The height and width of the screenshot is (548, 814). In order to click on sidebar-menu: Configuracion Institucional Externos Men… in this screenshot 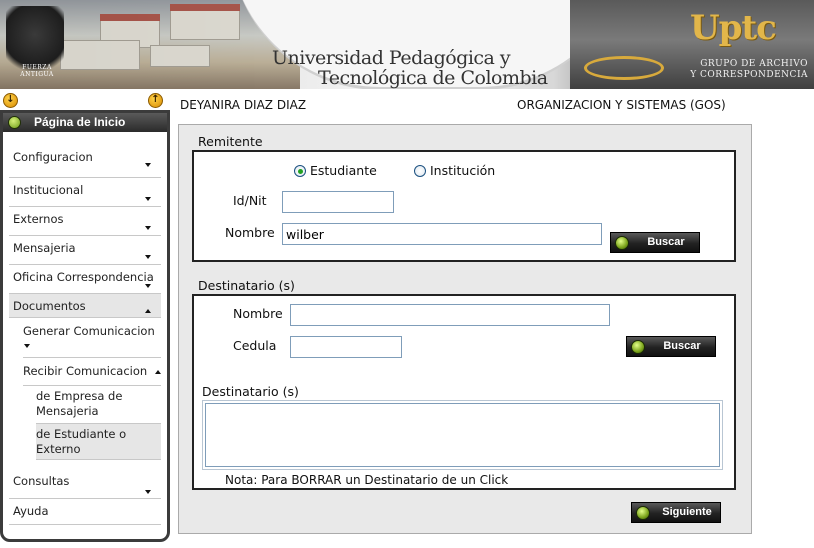, I will do `click(85, 328)`.